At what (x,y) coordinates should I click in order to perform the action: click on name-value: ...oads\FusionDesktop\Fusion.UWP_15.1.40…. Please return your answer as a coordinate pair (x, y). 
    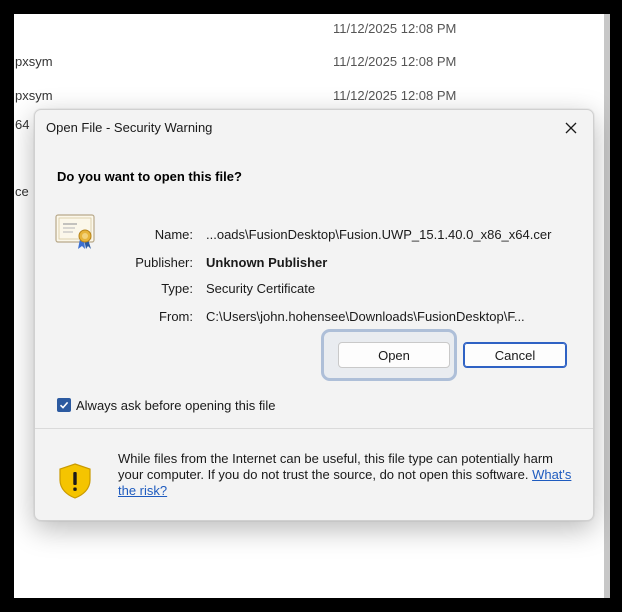
    Looking at the image, I should click on (379, 234).